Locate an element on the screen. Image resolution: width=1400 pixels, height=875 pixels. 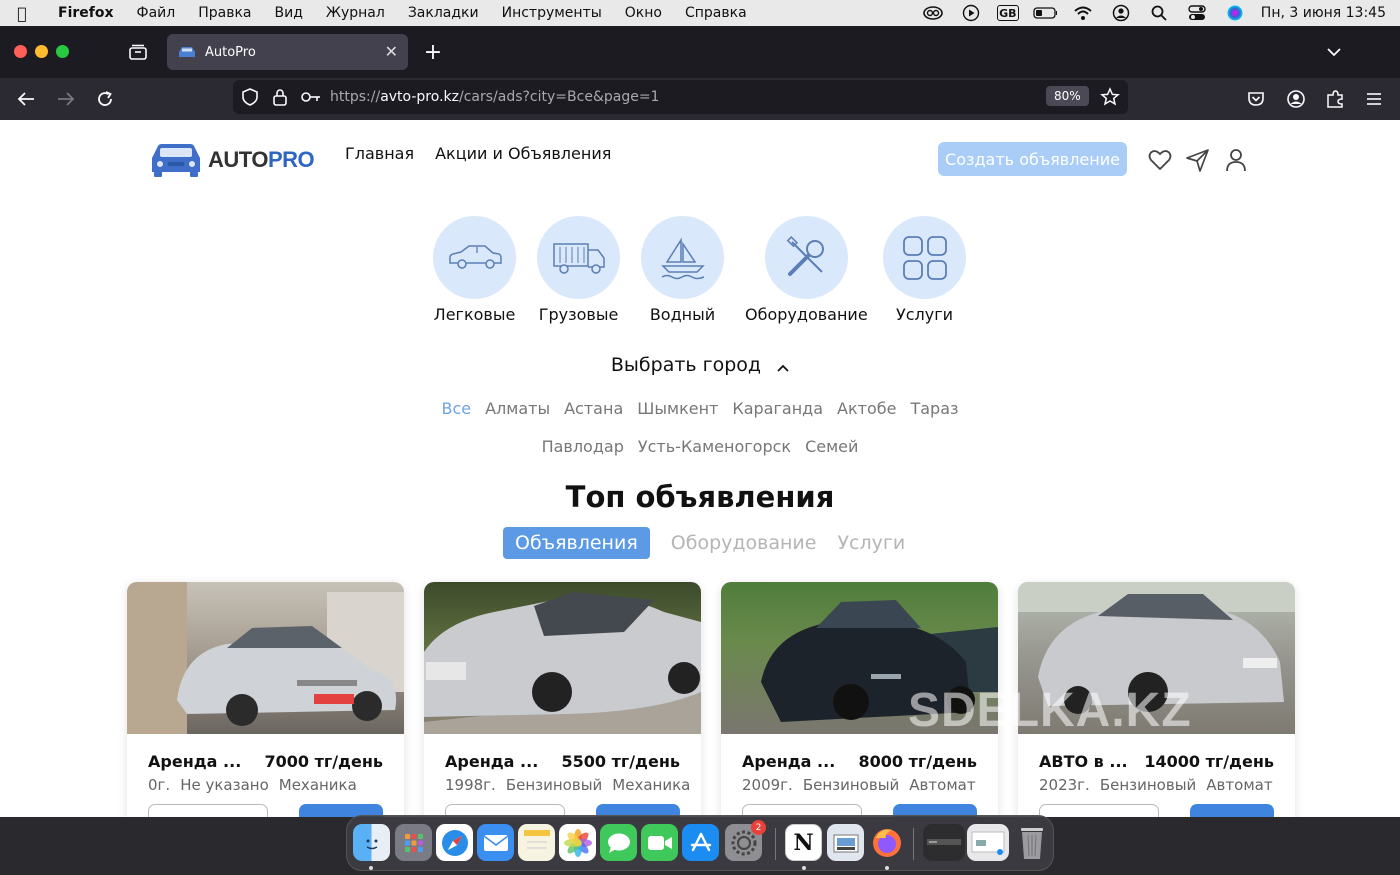
notion-icon: N is located at coordinates (803, 842).